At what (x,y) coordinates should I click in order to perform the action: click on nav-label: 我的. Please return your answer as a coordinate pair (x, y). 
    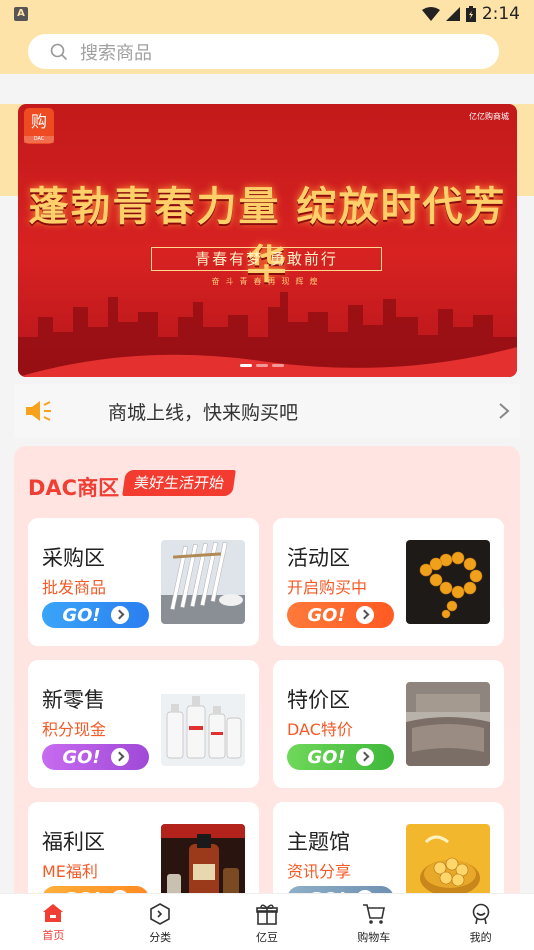
    Looking at the image, I should click on (480, 937).